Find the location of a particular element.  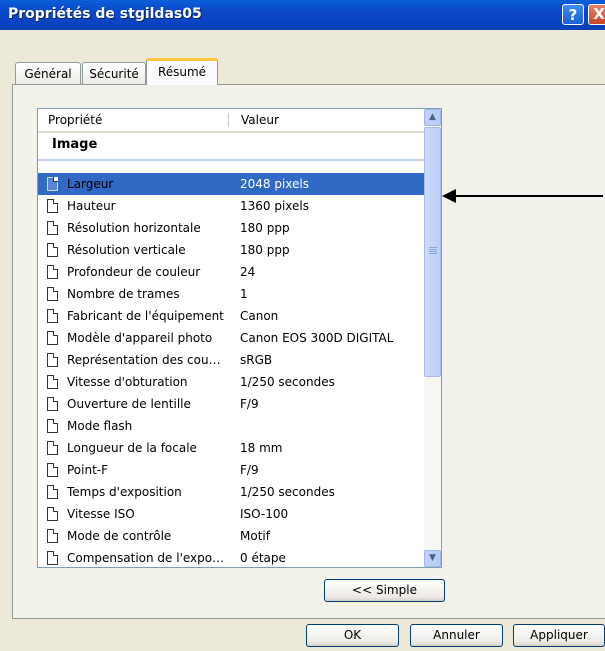

scrollbar-thumb is located at coordinates (432, 252).